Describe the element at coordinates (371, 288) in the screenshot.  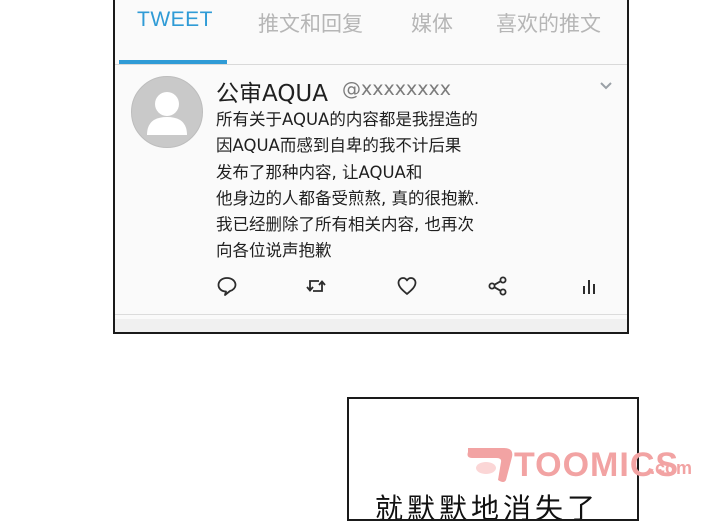
I see `tweet-actions` at that location.